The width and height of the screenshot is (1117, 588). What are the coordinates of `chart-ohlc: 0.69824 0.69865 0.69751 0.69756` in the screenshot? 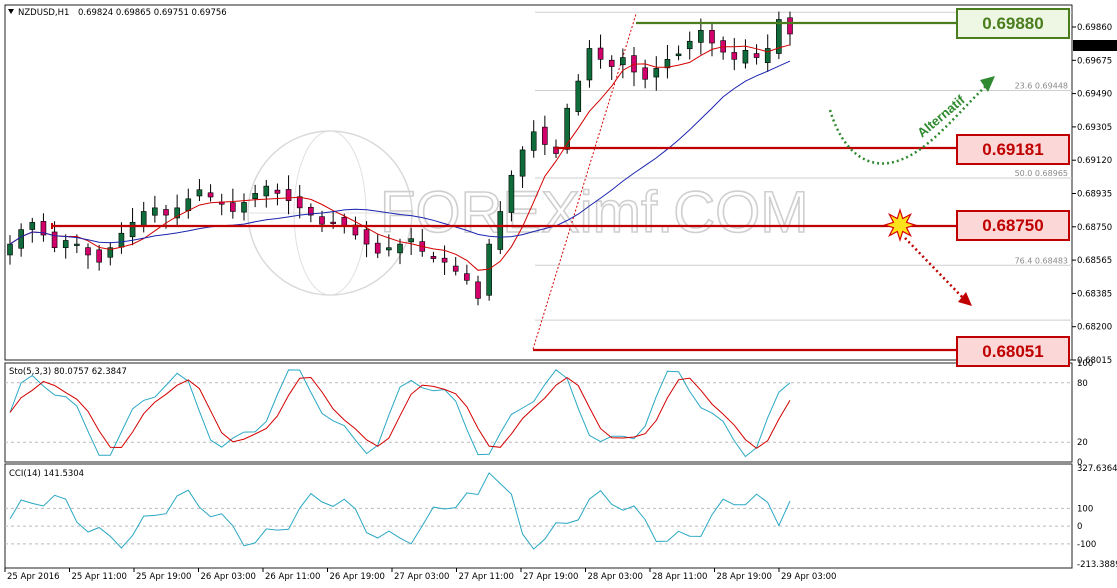 It's located at (152, 13).